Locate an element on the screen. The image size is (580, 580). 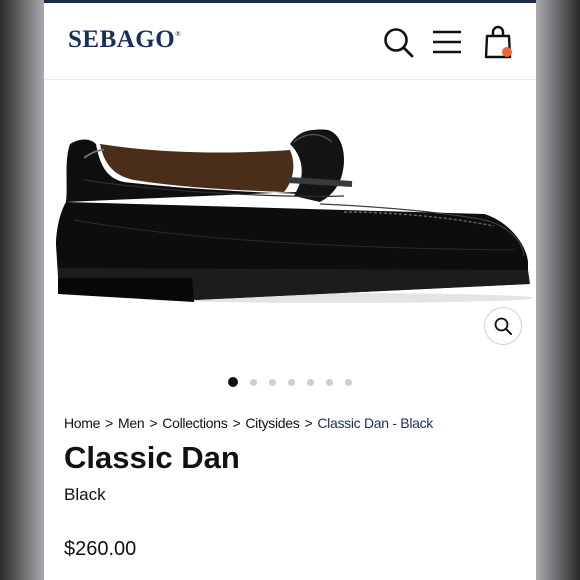
zoom-icon is located at coordinates (503, 326).